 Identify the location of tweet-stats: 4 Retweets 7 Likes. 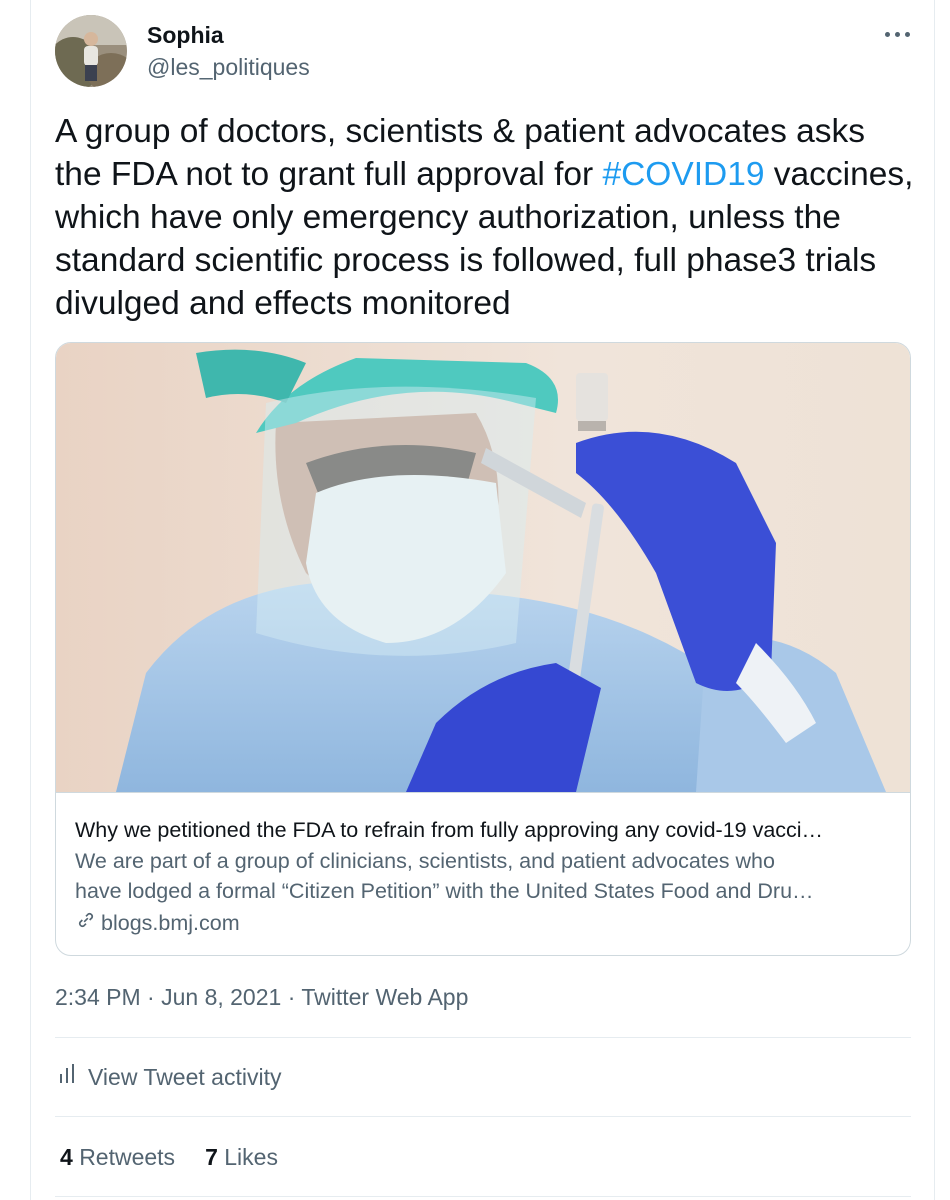
(169, 1157).